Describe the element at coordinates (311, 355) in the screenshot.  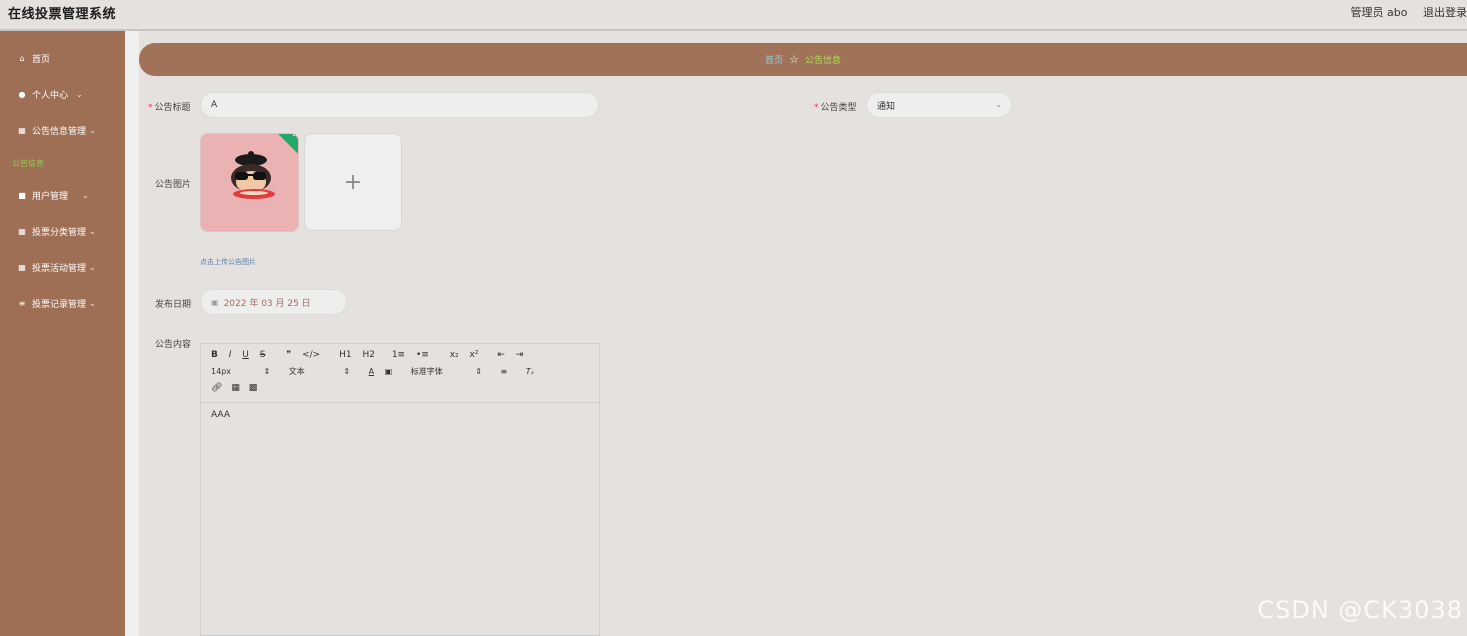
I see `code-block-button: </>` at that location.